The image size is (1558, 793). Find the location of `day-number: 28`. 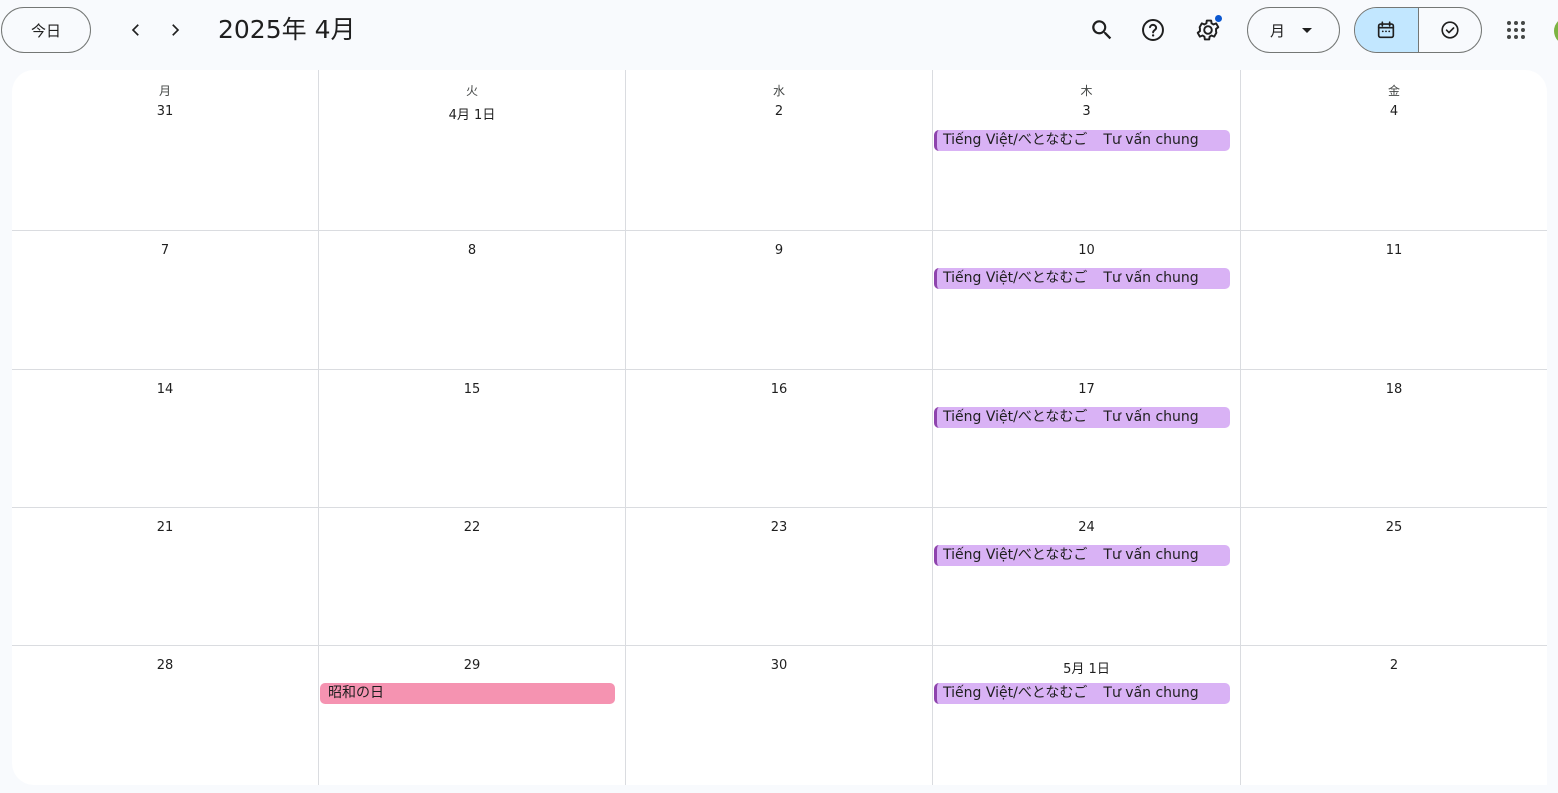

day-number: 28 is located at coordinates (165, 665).